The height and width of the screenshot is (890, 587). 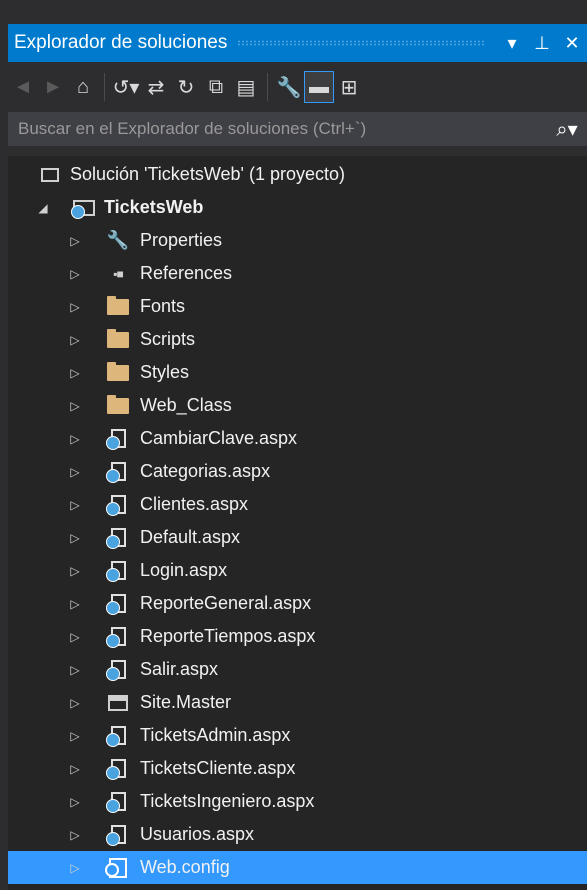 I want to click on tree-item: ▷ TicketsCliente.aspx, so click(x=297, y=768).